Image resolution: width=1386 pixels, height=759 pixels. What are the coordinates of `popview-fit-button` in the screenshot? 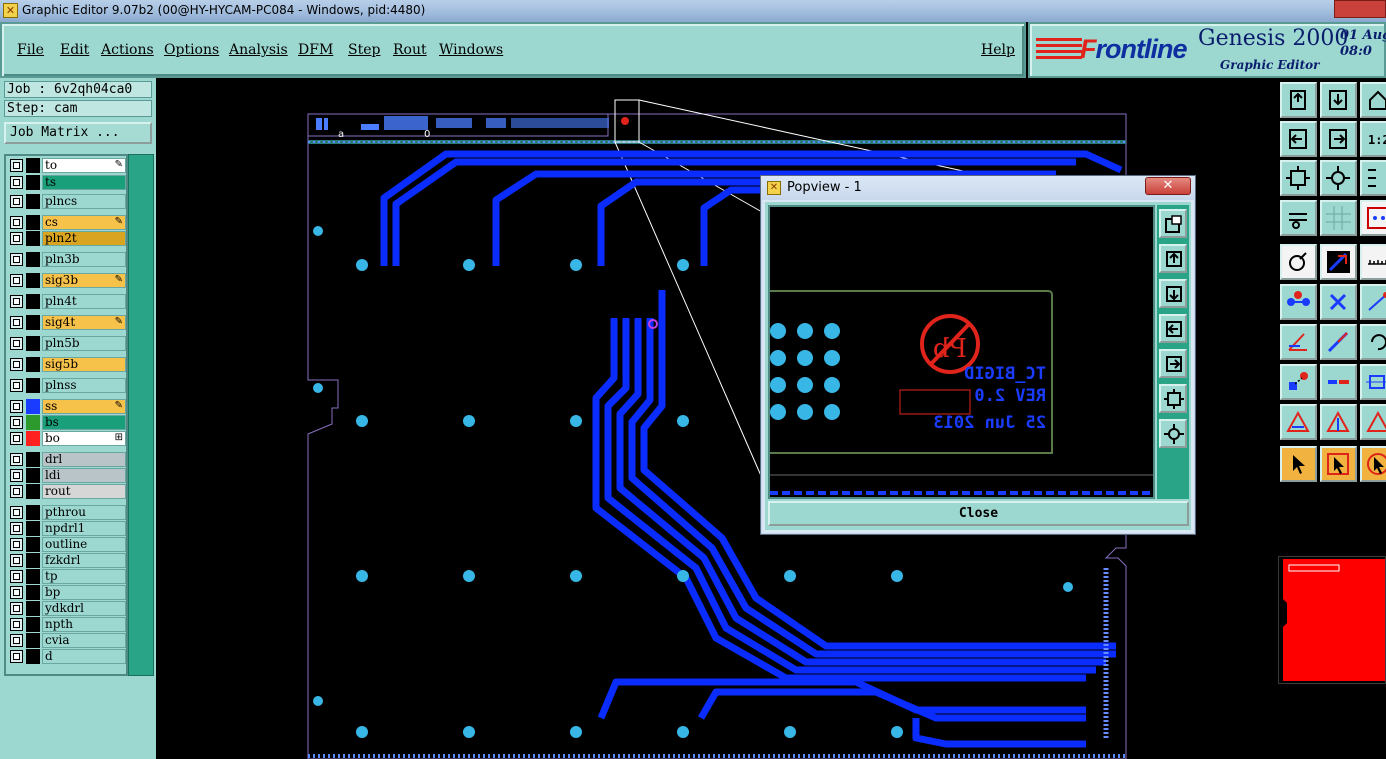 It's located at (1173, 398).